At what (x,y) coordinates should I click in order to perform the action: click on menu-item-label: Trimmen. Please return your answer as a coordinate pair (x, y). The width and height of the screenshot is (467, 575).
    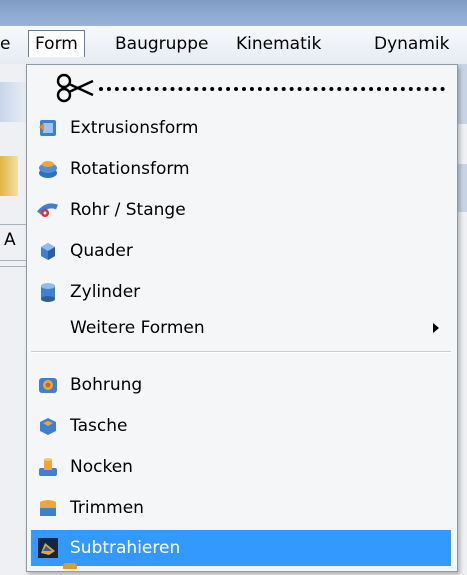
    Looking at the image, I should click on (107, 508).